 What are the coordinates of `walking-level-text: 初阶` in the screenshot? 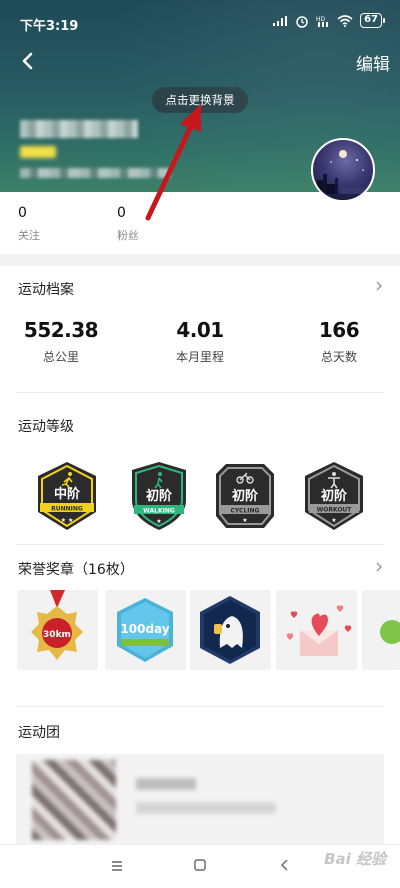 It's located at (159, 496).